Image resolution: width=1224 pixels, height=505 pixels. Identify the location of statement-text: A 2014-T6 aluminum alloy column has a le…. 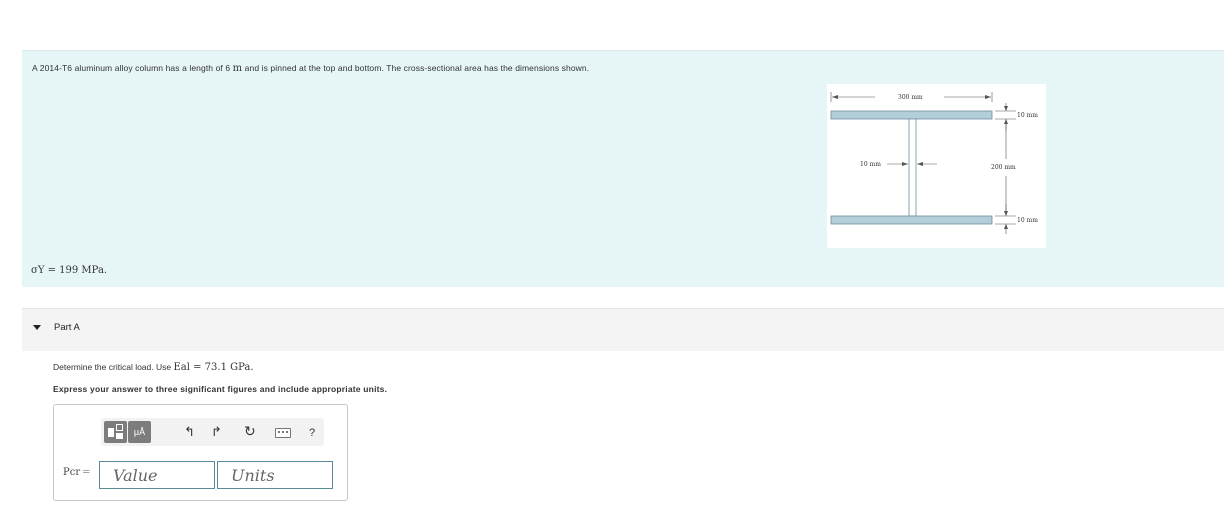
(132, 68).